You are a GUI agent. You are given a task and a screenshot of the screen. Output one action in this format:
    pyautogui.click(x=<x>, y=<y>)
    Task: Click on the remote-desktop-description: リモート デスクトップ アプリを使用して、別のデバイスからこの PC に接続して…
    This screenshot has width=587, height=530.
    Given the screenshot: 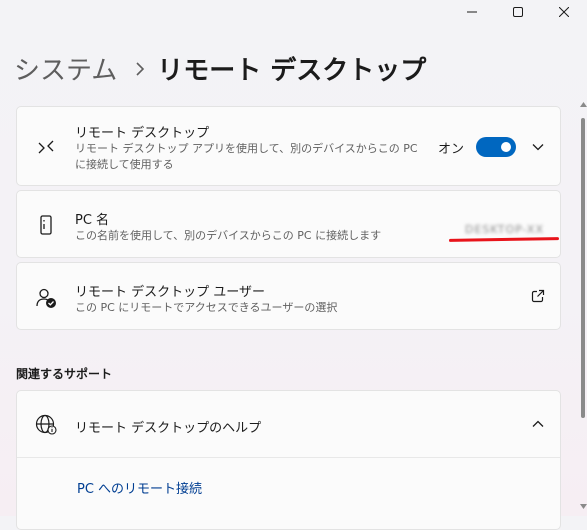 What is the action you would take?
    pyautogui.click(x=246, y=156)
    